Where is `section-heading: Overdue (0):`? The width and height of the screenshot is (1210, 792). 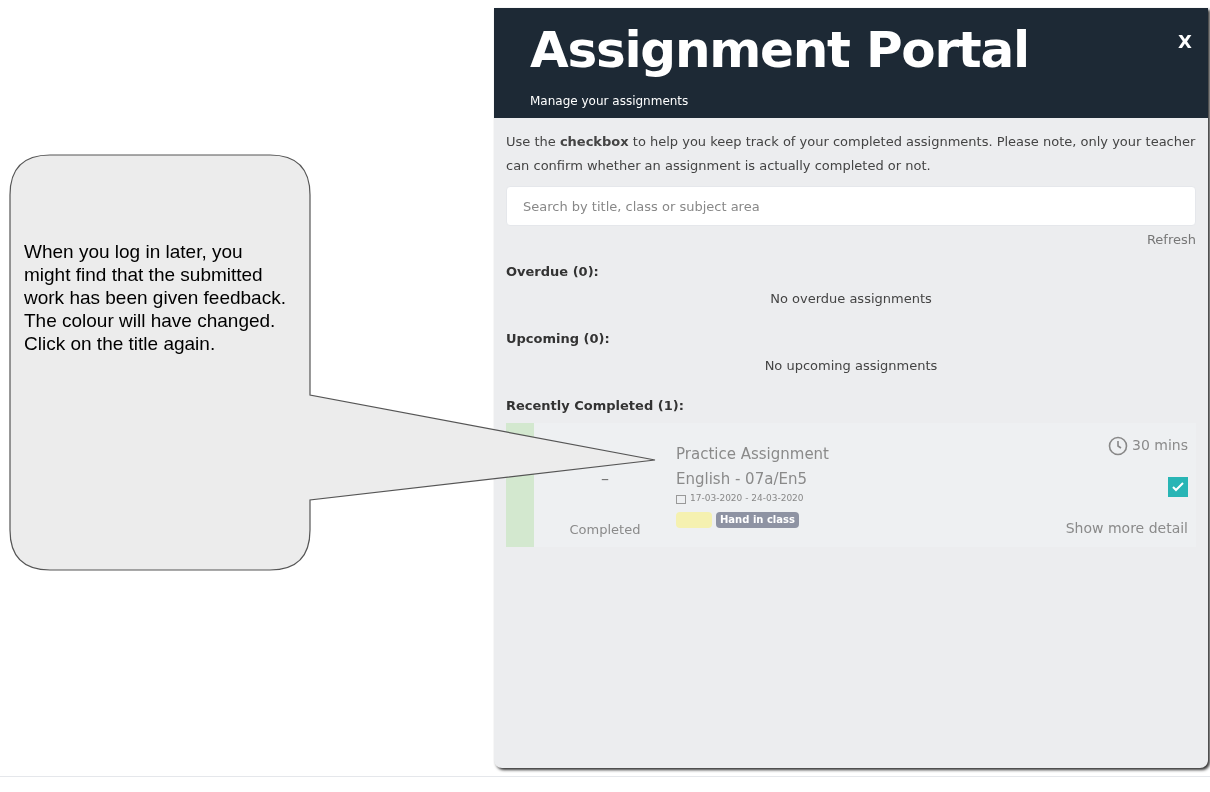 section-heading: Overdue (0): is located at coordinates (553, 271).